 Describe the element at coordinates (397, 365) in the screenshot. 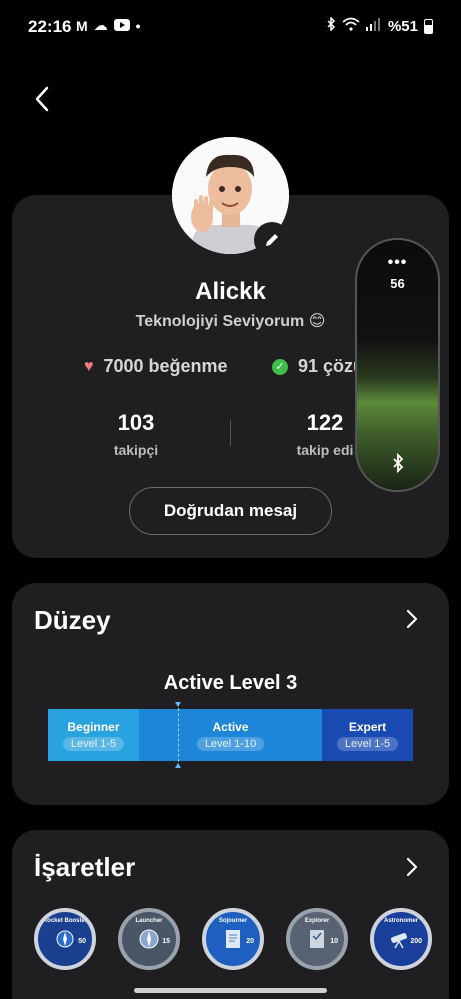

I see `floating-widget: ••• 56` at that location.